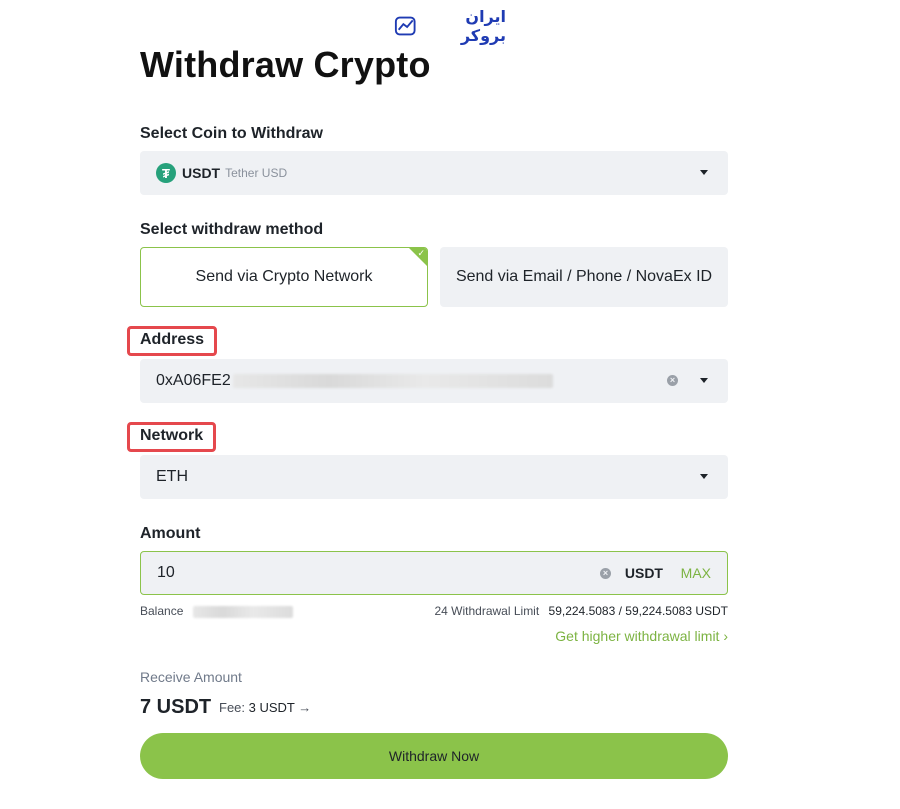 This screenshot has height=809, width=900. I want to click on withdraw-now-button: Withdraw Now, so click(434, 756).